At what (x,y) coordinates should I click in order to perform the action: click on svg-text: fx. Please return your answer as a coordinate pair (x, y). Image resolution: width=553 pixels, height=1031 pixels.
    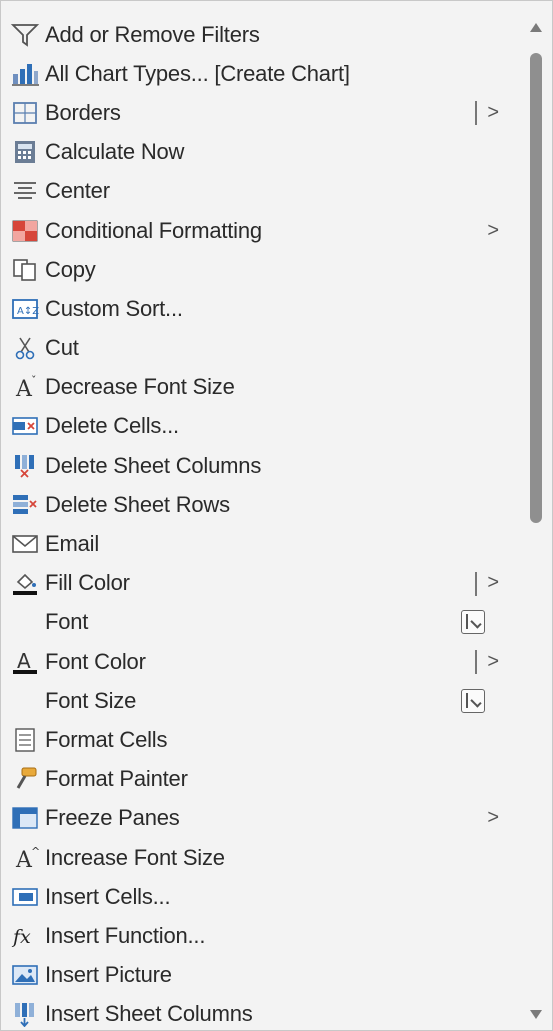
    Looking at the image, I should click on (21, 937).